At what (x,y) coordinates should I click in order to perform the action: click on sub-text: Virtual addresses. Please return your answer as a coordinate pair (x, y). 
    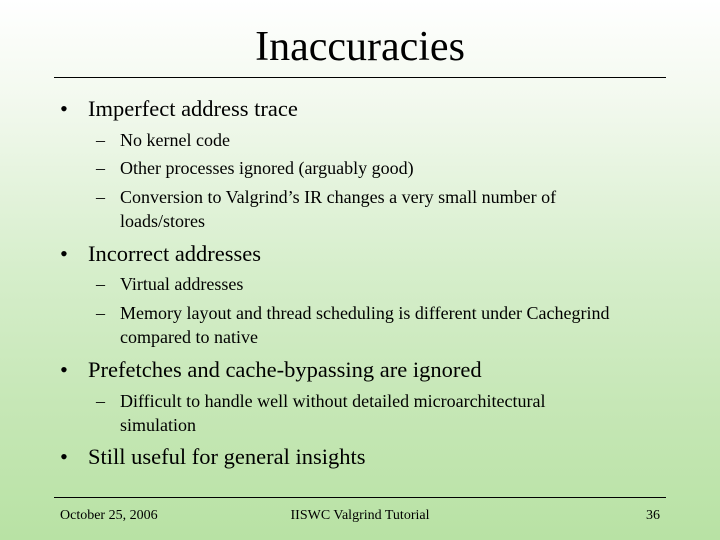
    Looking at the image, I should click on (182, 284).